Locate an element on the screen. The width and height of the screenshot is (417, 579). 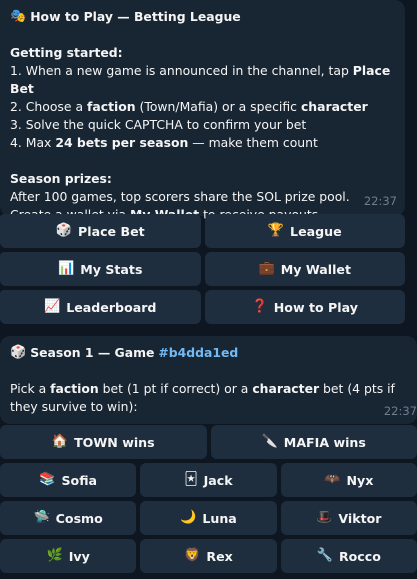
step-4-text: 4. Max is located at coordinates (33, 142).